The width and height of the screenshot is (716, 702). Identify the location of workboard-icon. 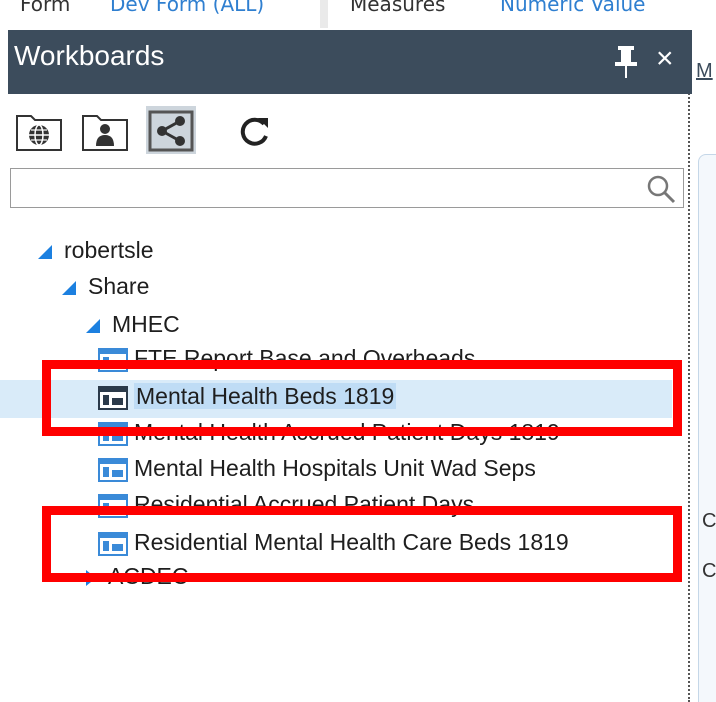
(113, 469).